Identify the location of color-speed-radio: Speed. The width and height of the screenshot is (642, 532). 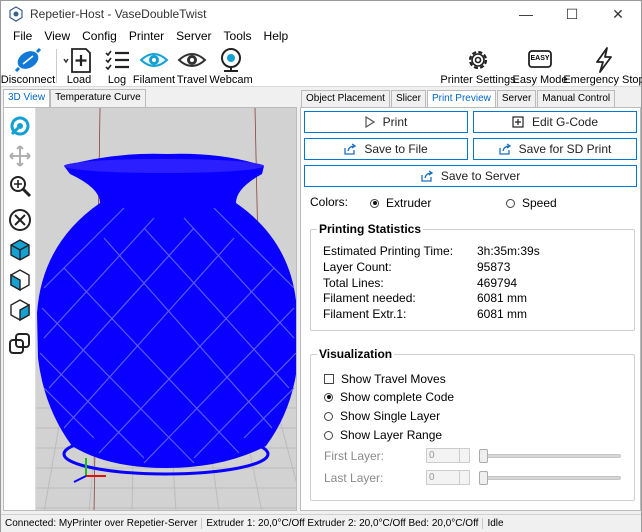
(531, 203).